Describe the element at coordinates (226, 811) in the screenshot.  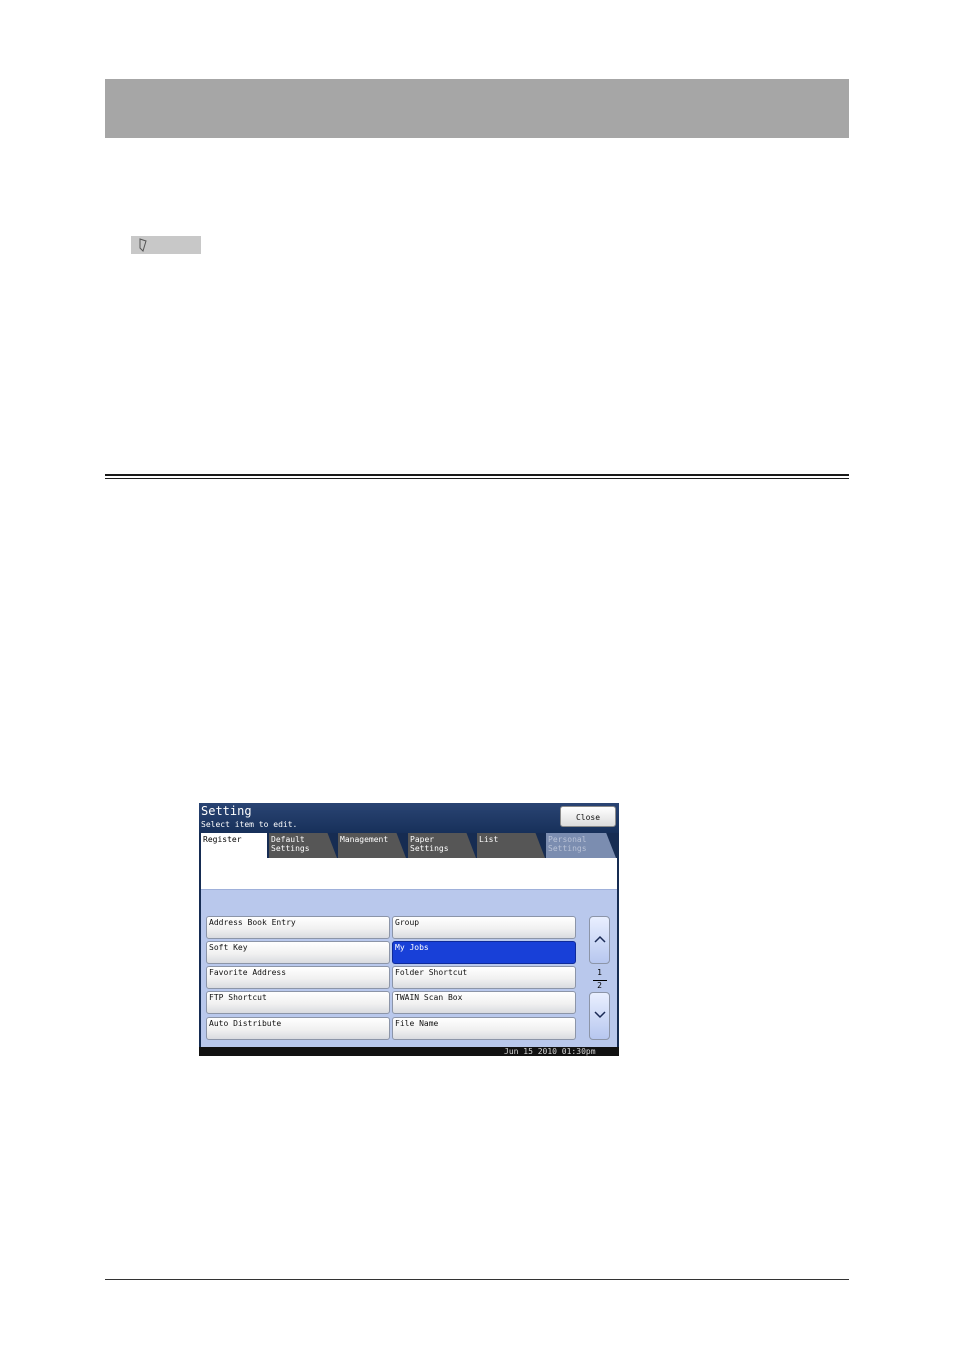
I see `screen-title: Setting` at that location.